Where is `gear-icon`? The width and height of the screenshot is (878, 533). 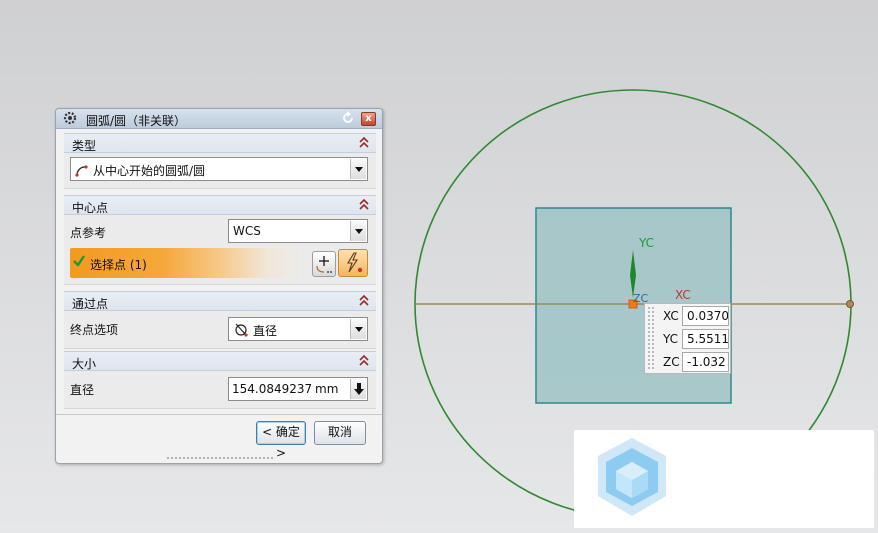 gear-icon is located at coordinates (70, 118).